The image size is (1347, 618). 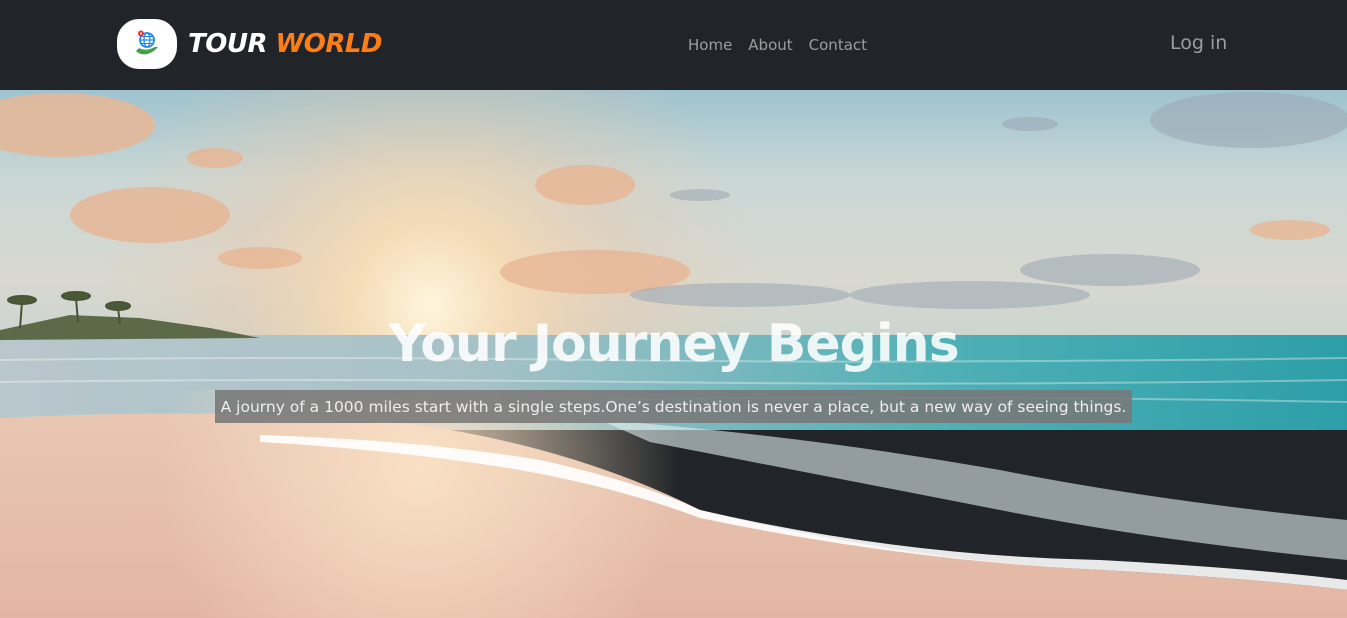 What do you see at coordinates (770, 45) in the screenshot?
I see `nav-about-link: About` at bounding box center [770, 45].